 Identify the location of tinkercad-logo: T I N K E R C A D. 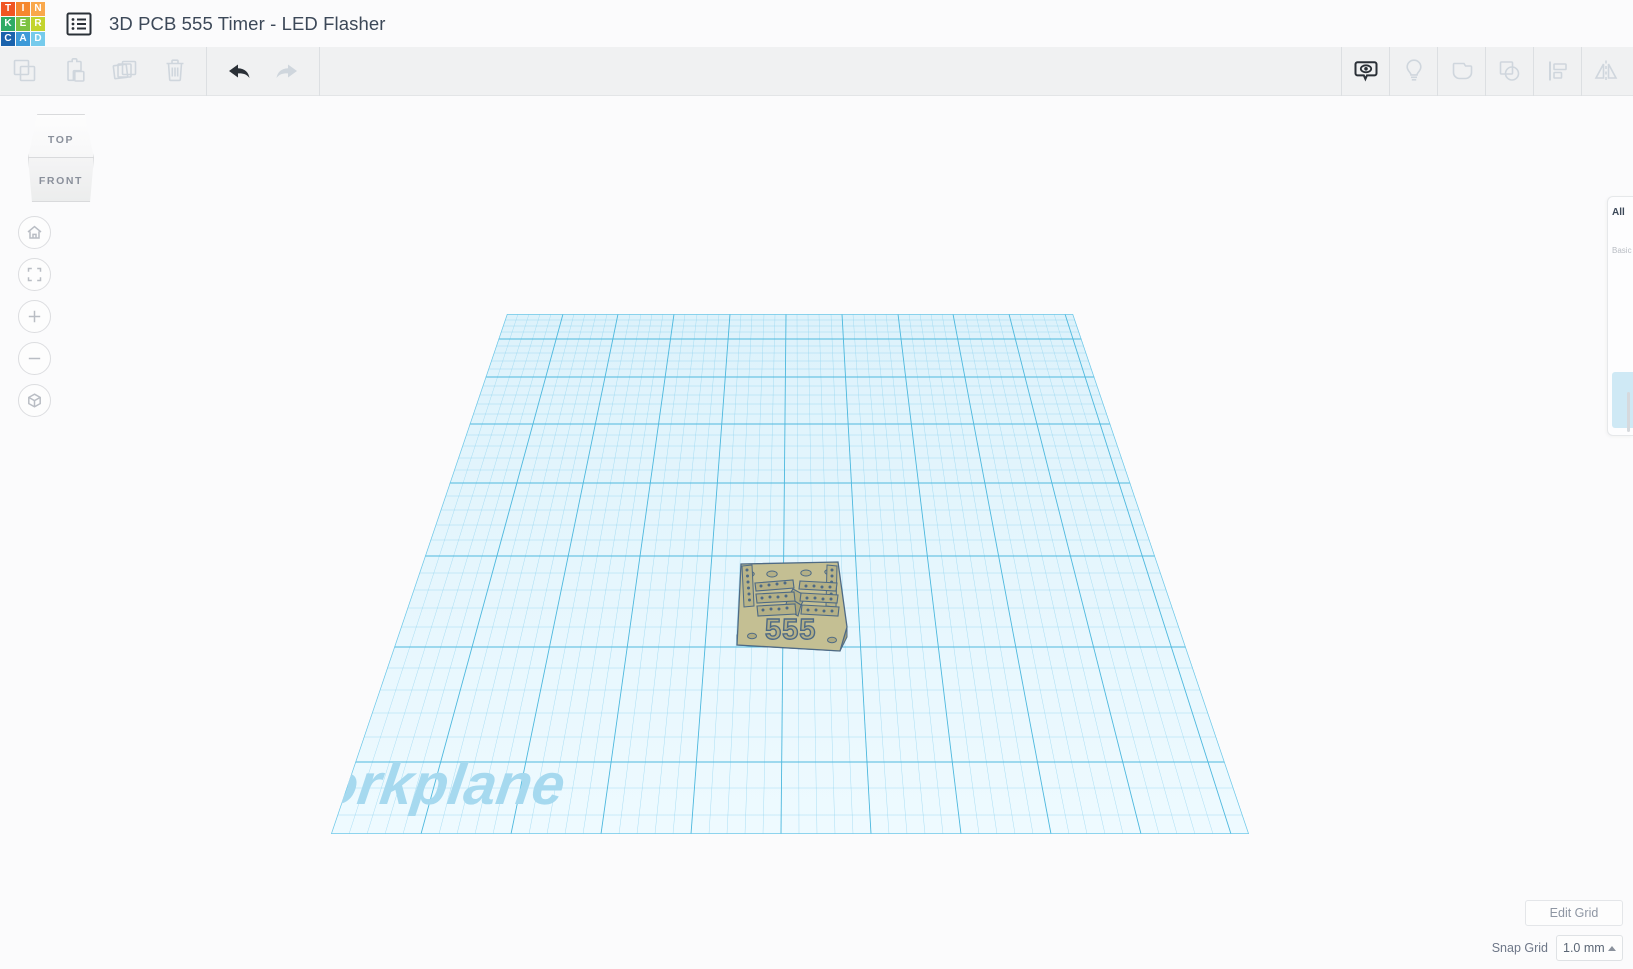
(23, 24).